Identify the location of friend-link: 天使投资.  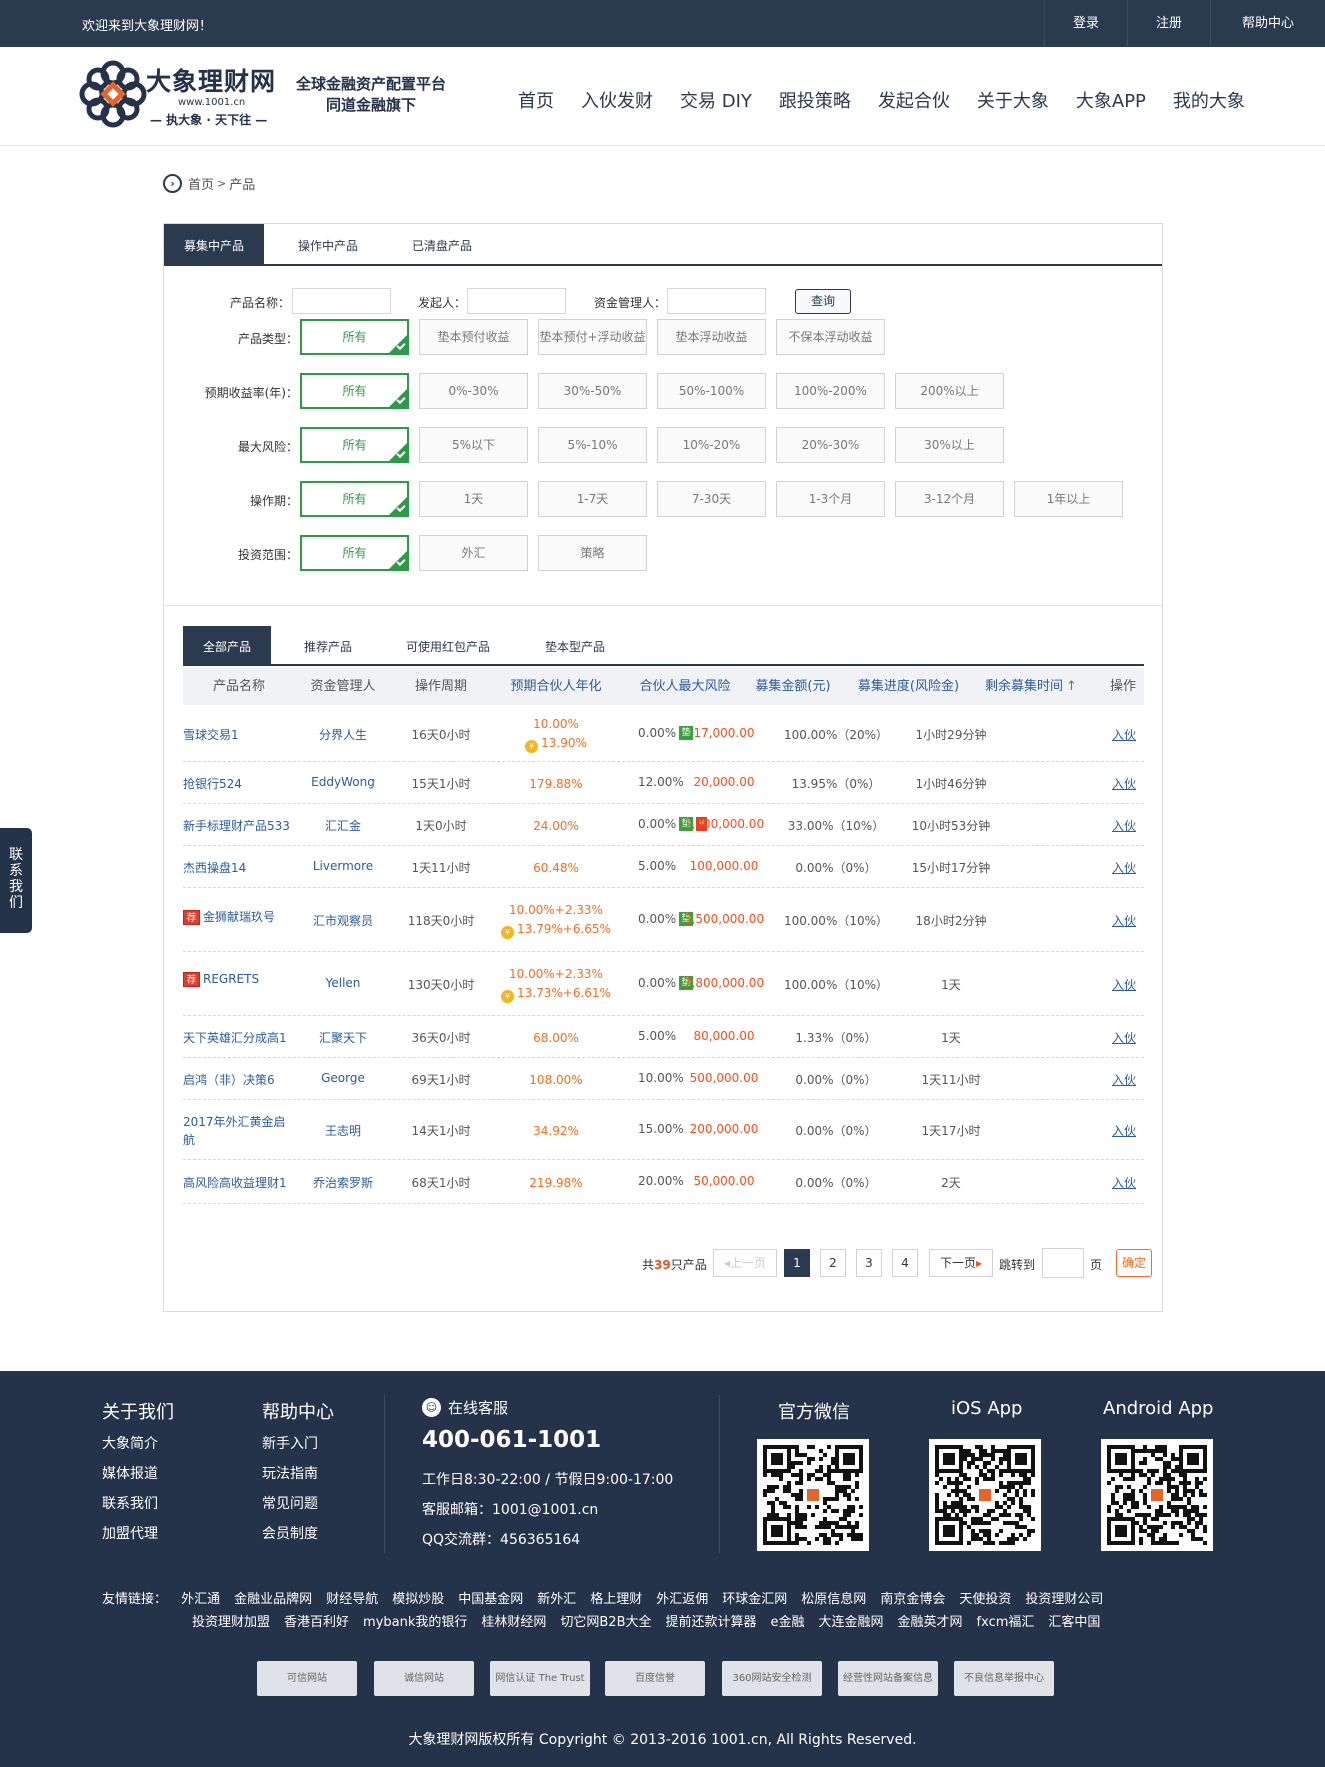
(985, 1599).